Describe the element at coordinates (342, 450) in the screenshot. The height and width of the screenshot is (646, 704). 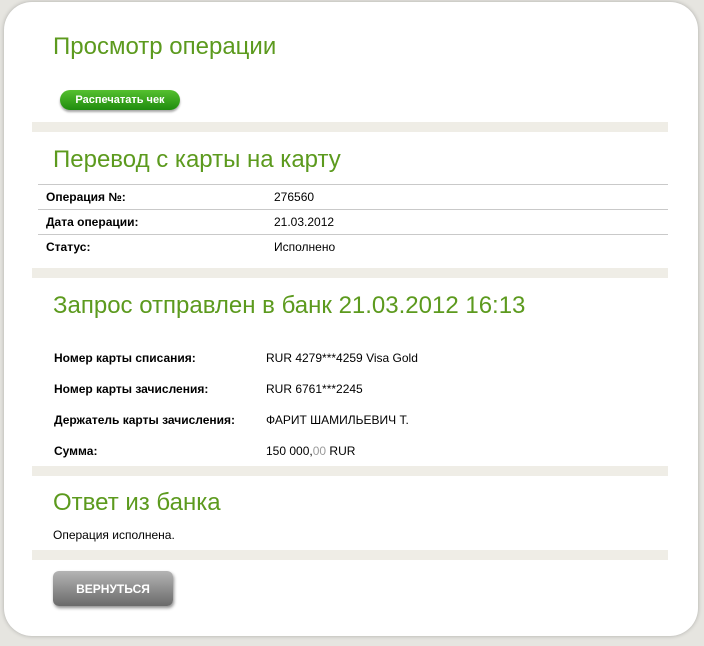
I see `amount-currency: RUR` at that location.